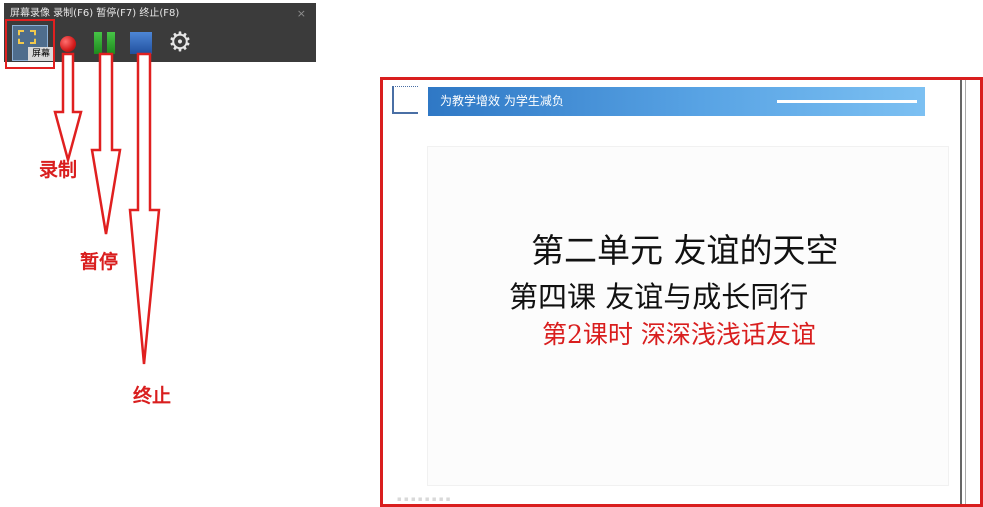 This screenshot has width=983, height=507. I want to click on record-button, so click(68, 44).